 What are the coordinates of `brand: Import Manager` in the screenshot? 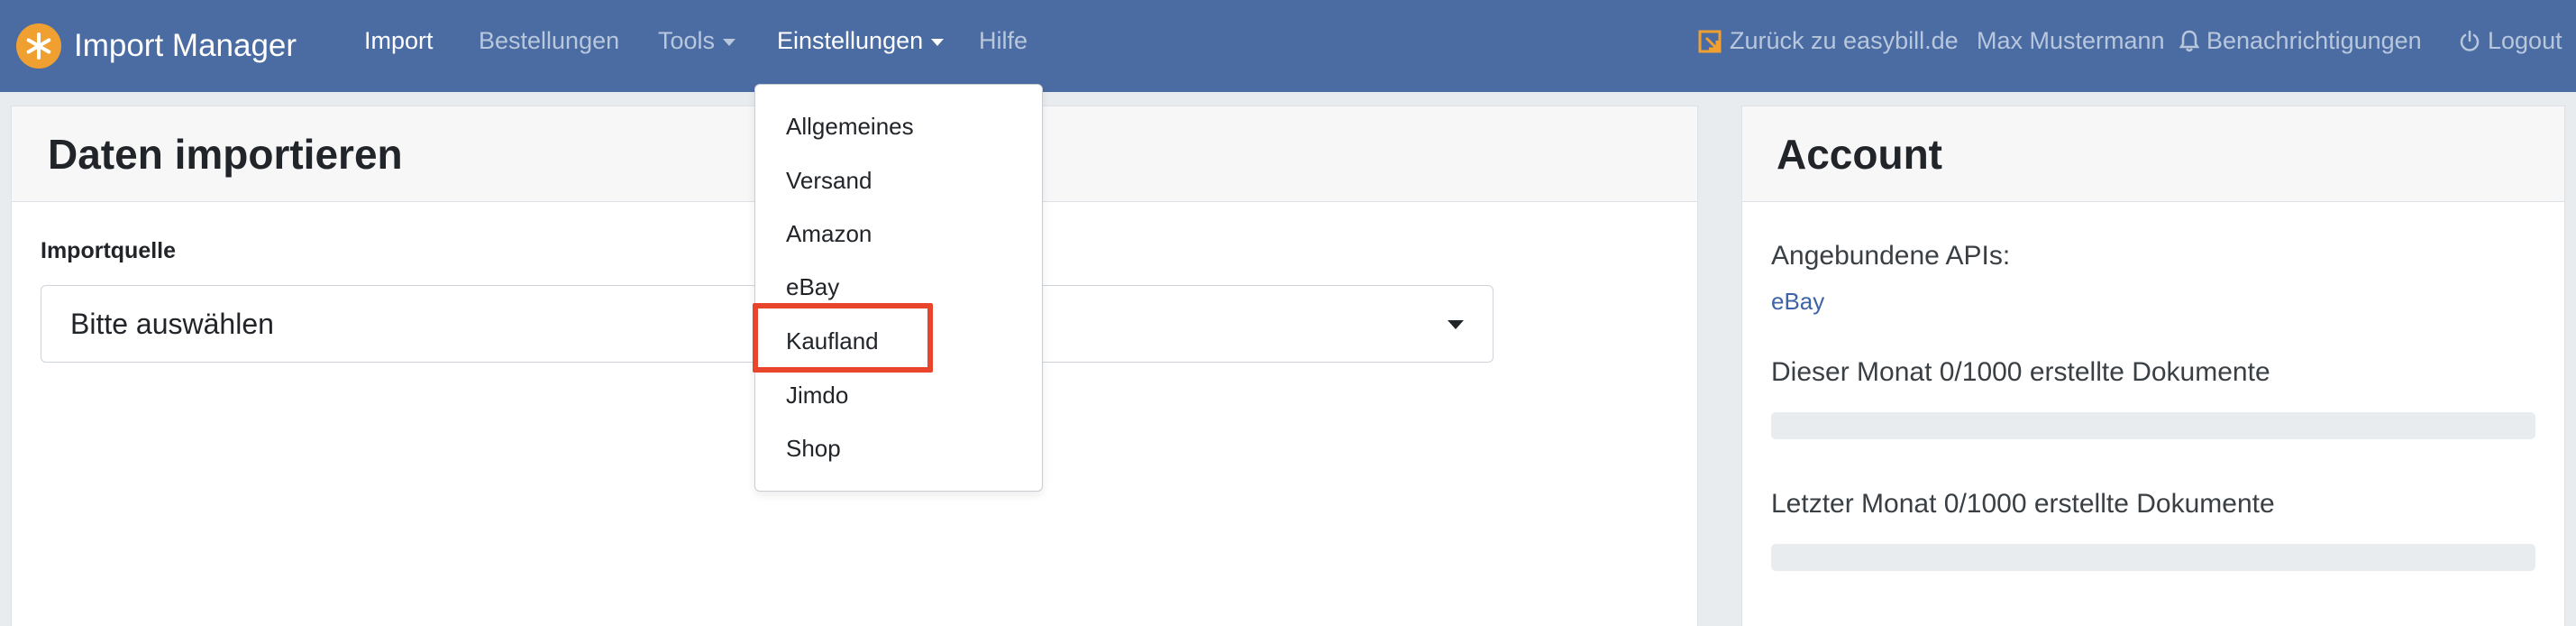 It's located at (156, 46).